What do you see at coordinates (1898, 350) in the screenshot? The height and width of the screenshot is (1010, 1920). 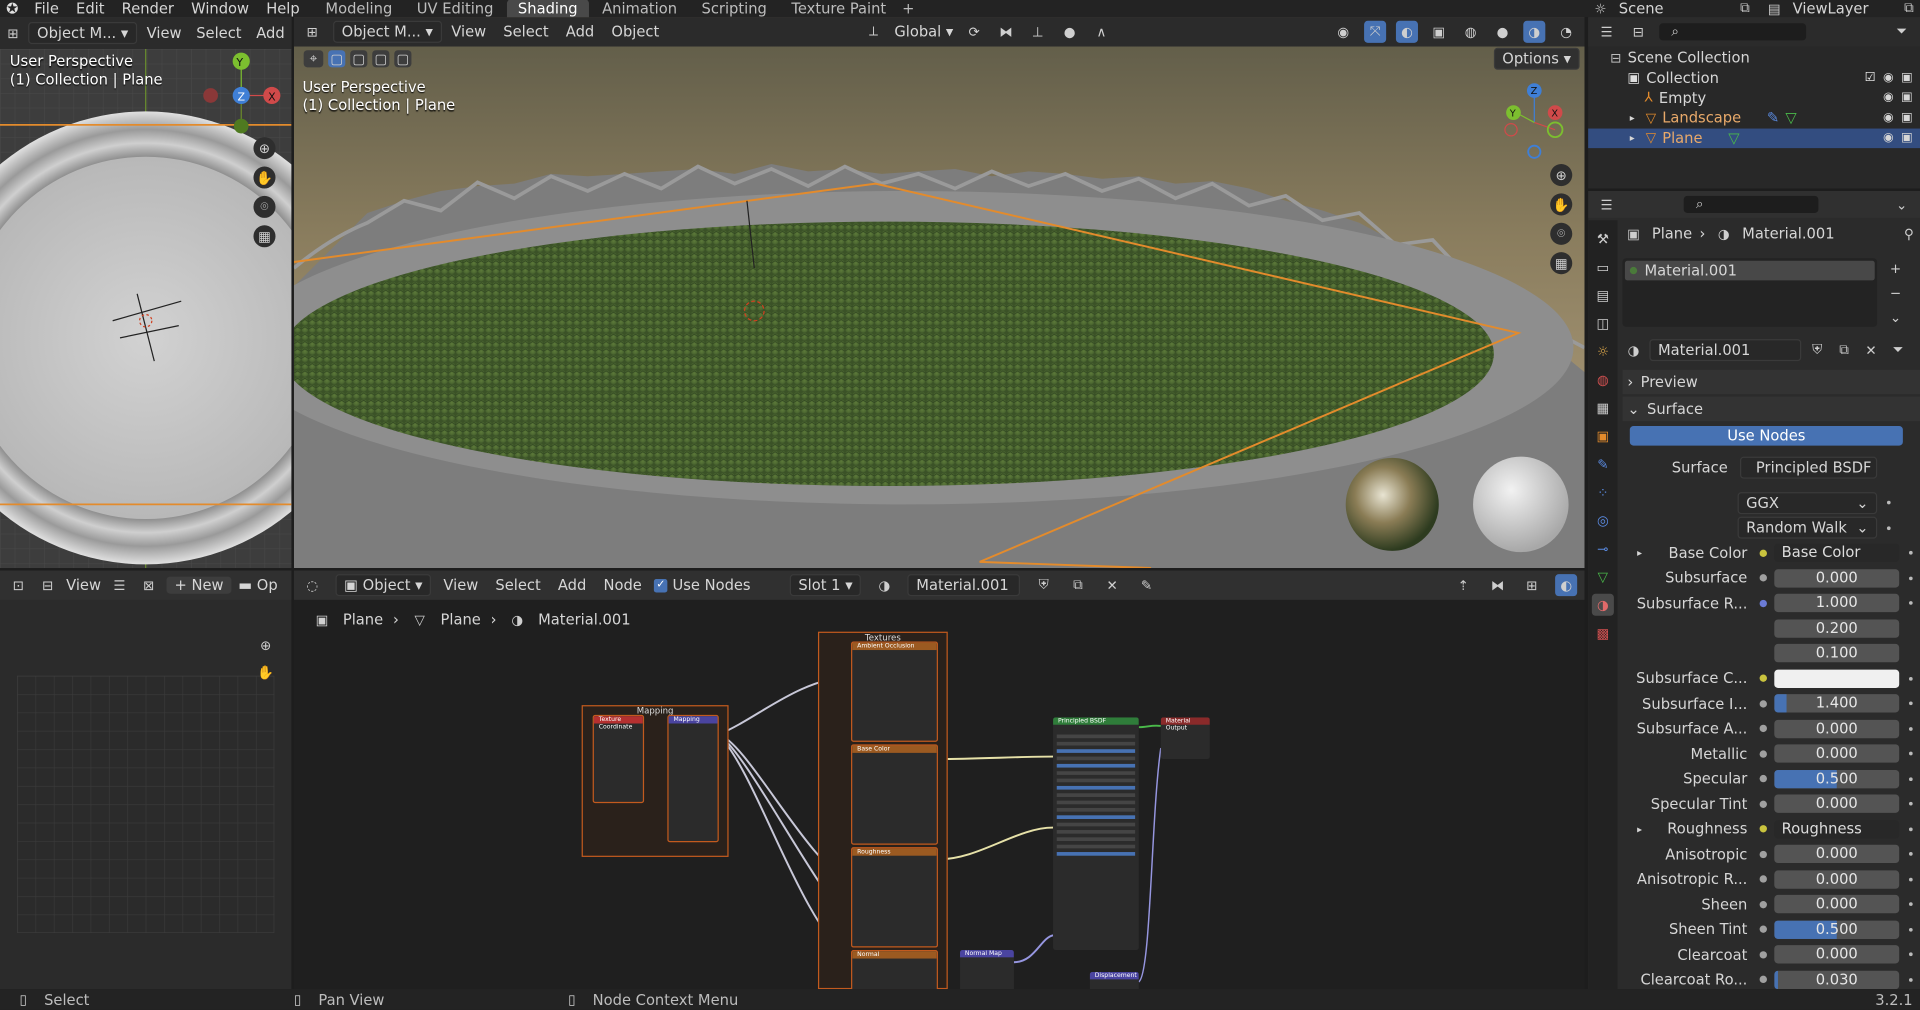 I see `material-link-icon: ⏷` at bounding box center [1898, 350].